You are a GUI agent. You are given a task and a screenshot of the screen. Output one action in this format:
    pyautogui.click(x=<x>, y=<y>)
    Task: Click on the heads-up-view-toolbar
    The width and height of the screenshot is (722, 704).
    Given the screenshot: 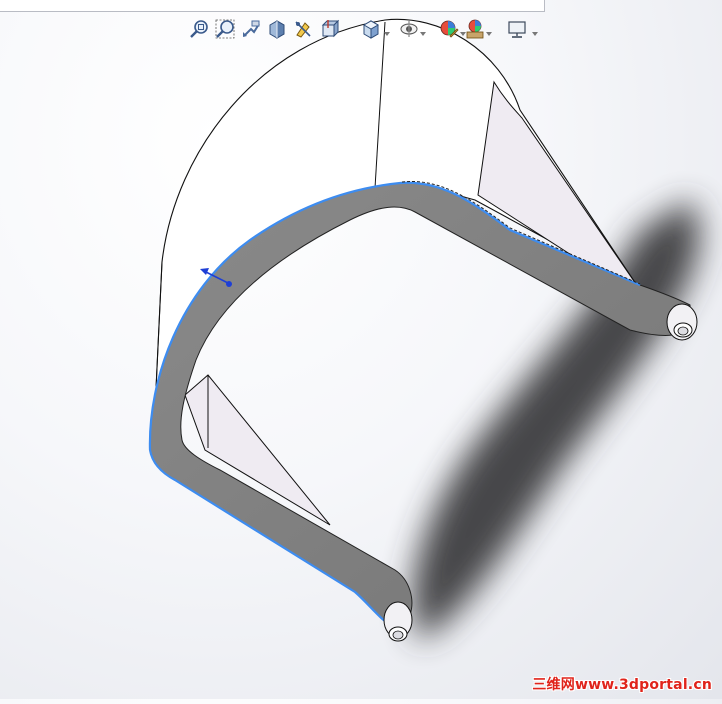 What is the action you would take?
    pyautogui.click(x=368, y=30)
    